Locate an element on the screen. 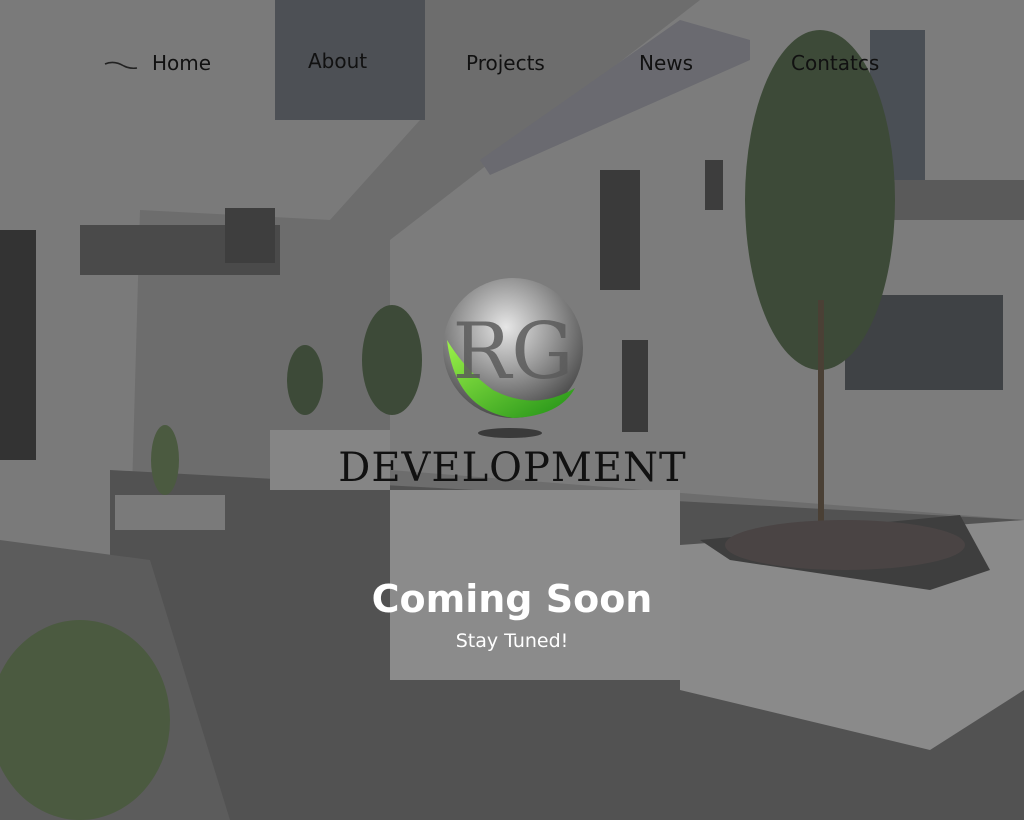  nav-contacts-link: Contatcs is located at coordinates (835, 63).